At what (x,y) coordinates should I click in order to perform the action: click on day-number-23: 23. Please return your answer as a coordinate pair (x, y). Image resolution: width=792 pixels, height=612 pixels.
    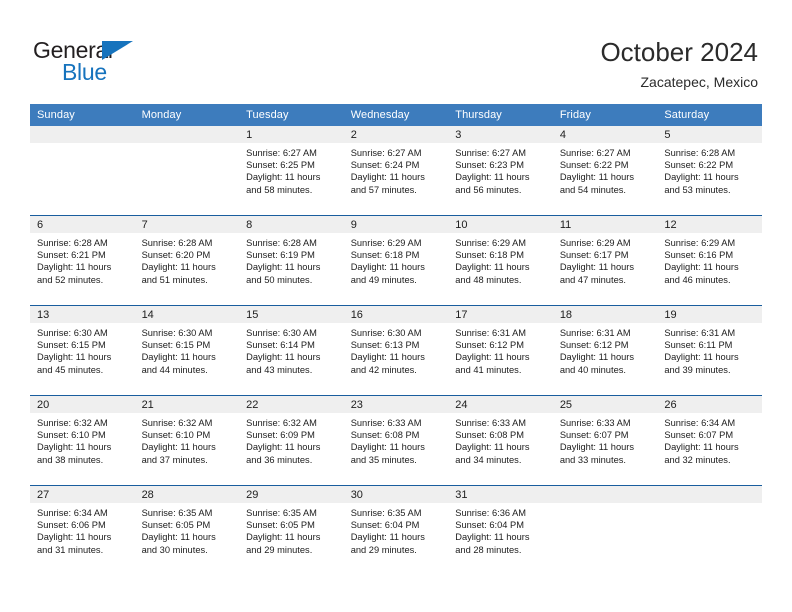
    Looking at the image, I should click on (396, 404).